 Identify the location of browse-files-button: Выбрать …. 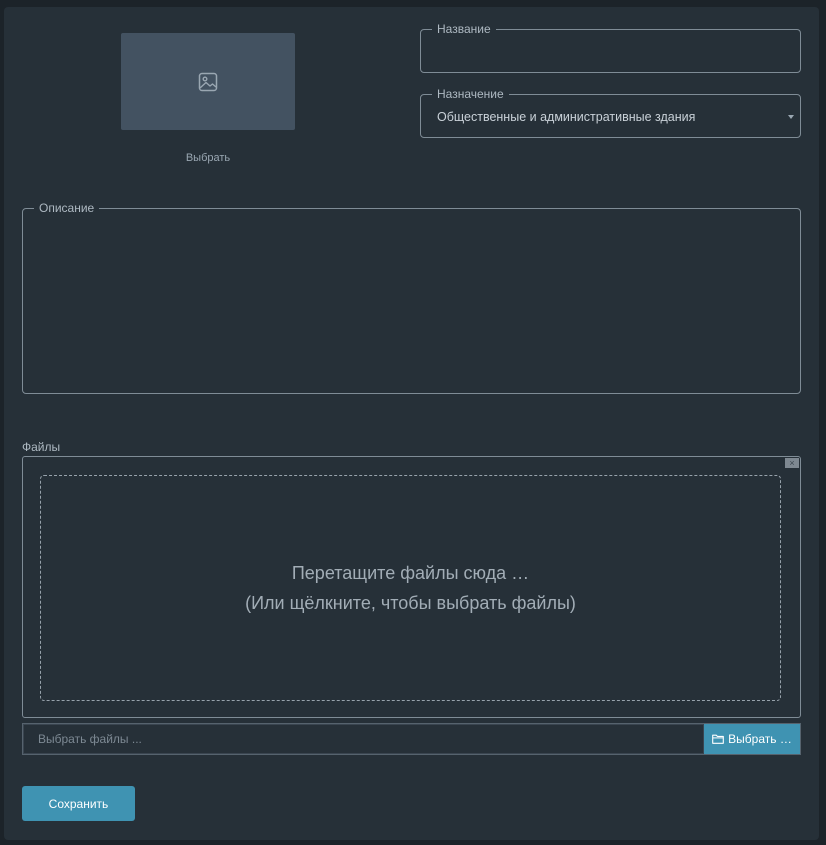
(752, 739).